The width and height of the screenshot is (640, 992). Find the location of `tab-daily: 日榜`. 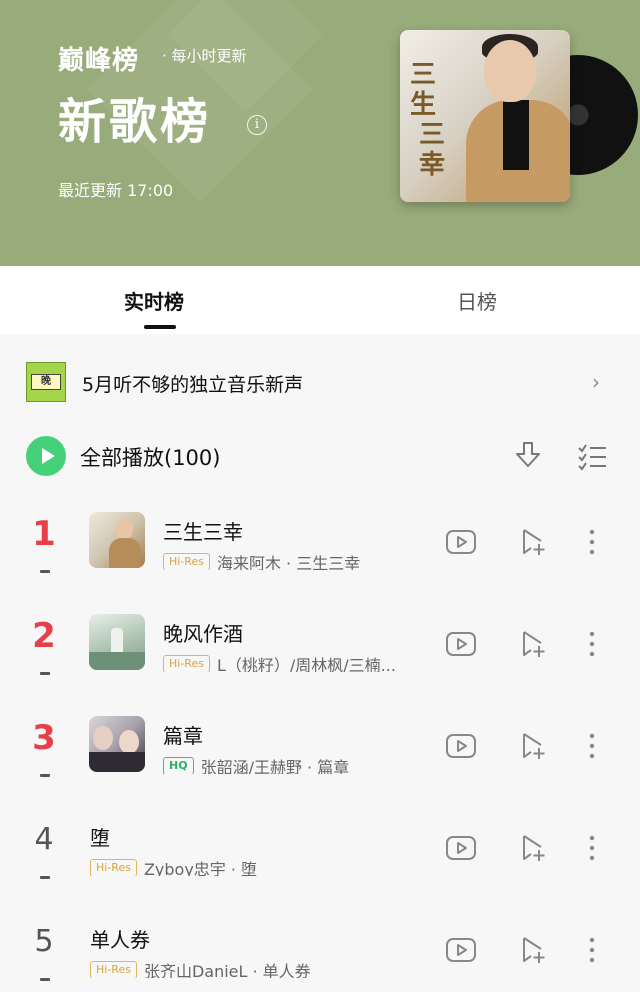

tab-daily: 日榜 is located at coordinates (477, 300).